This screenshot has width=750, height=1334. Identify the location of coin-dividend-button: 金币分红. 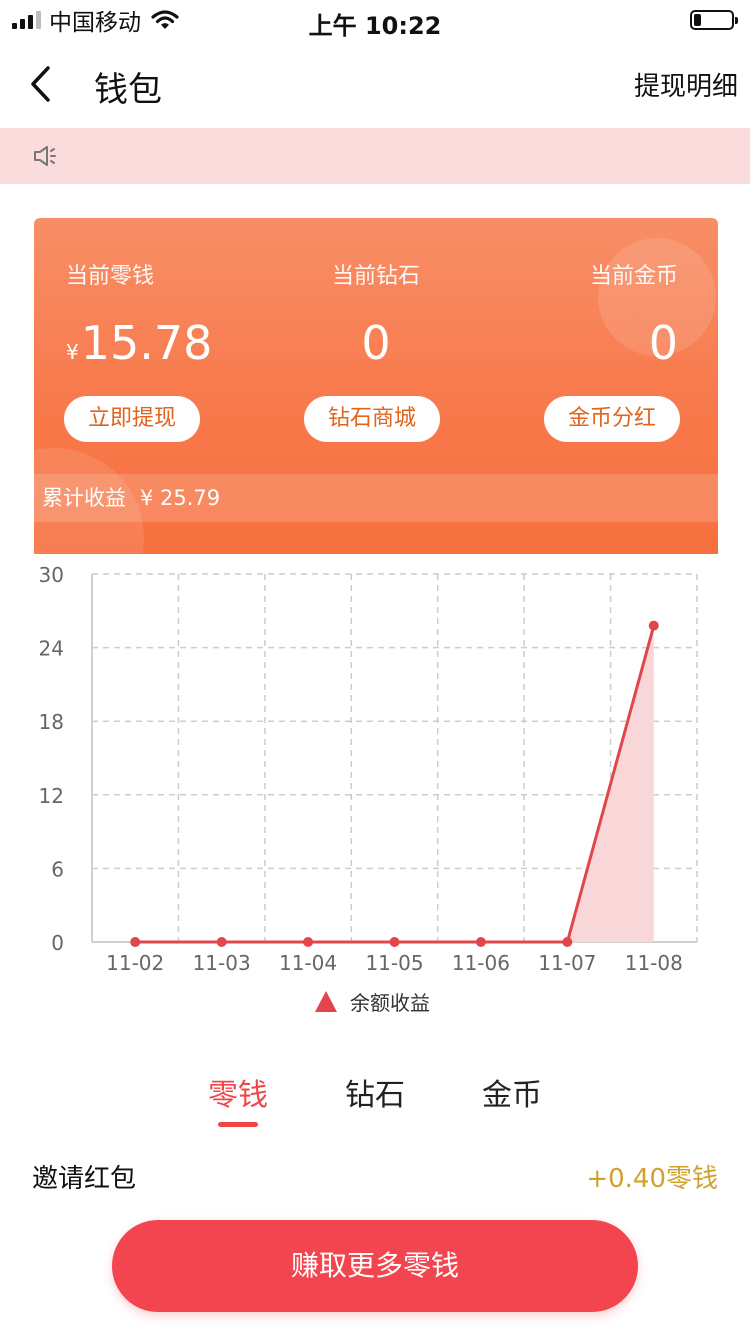
(612, 419).